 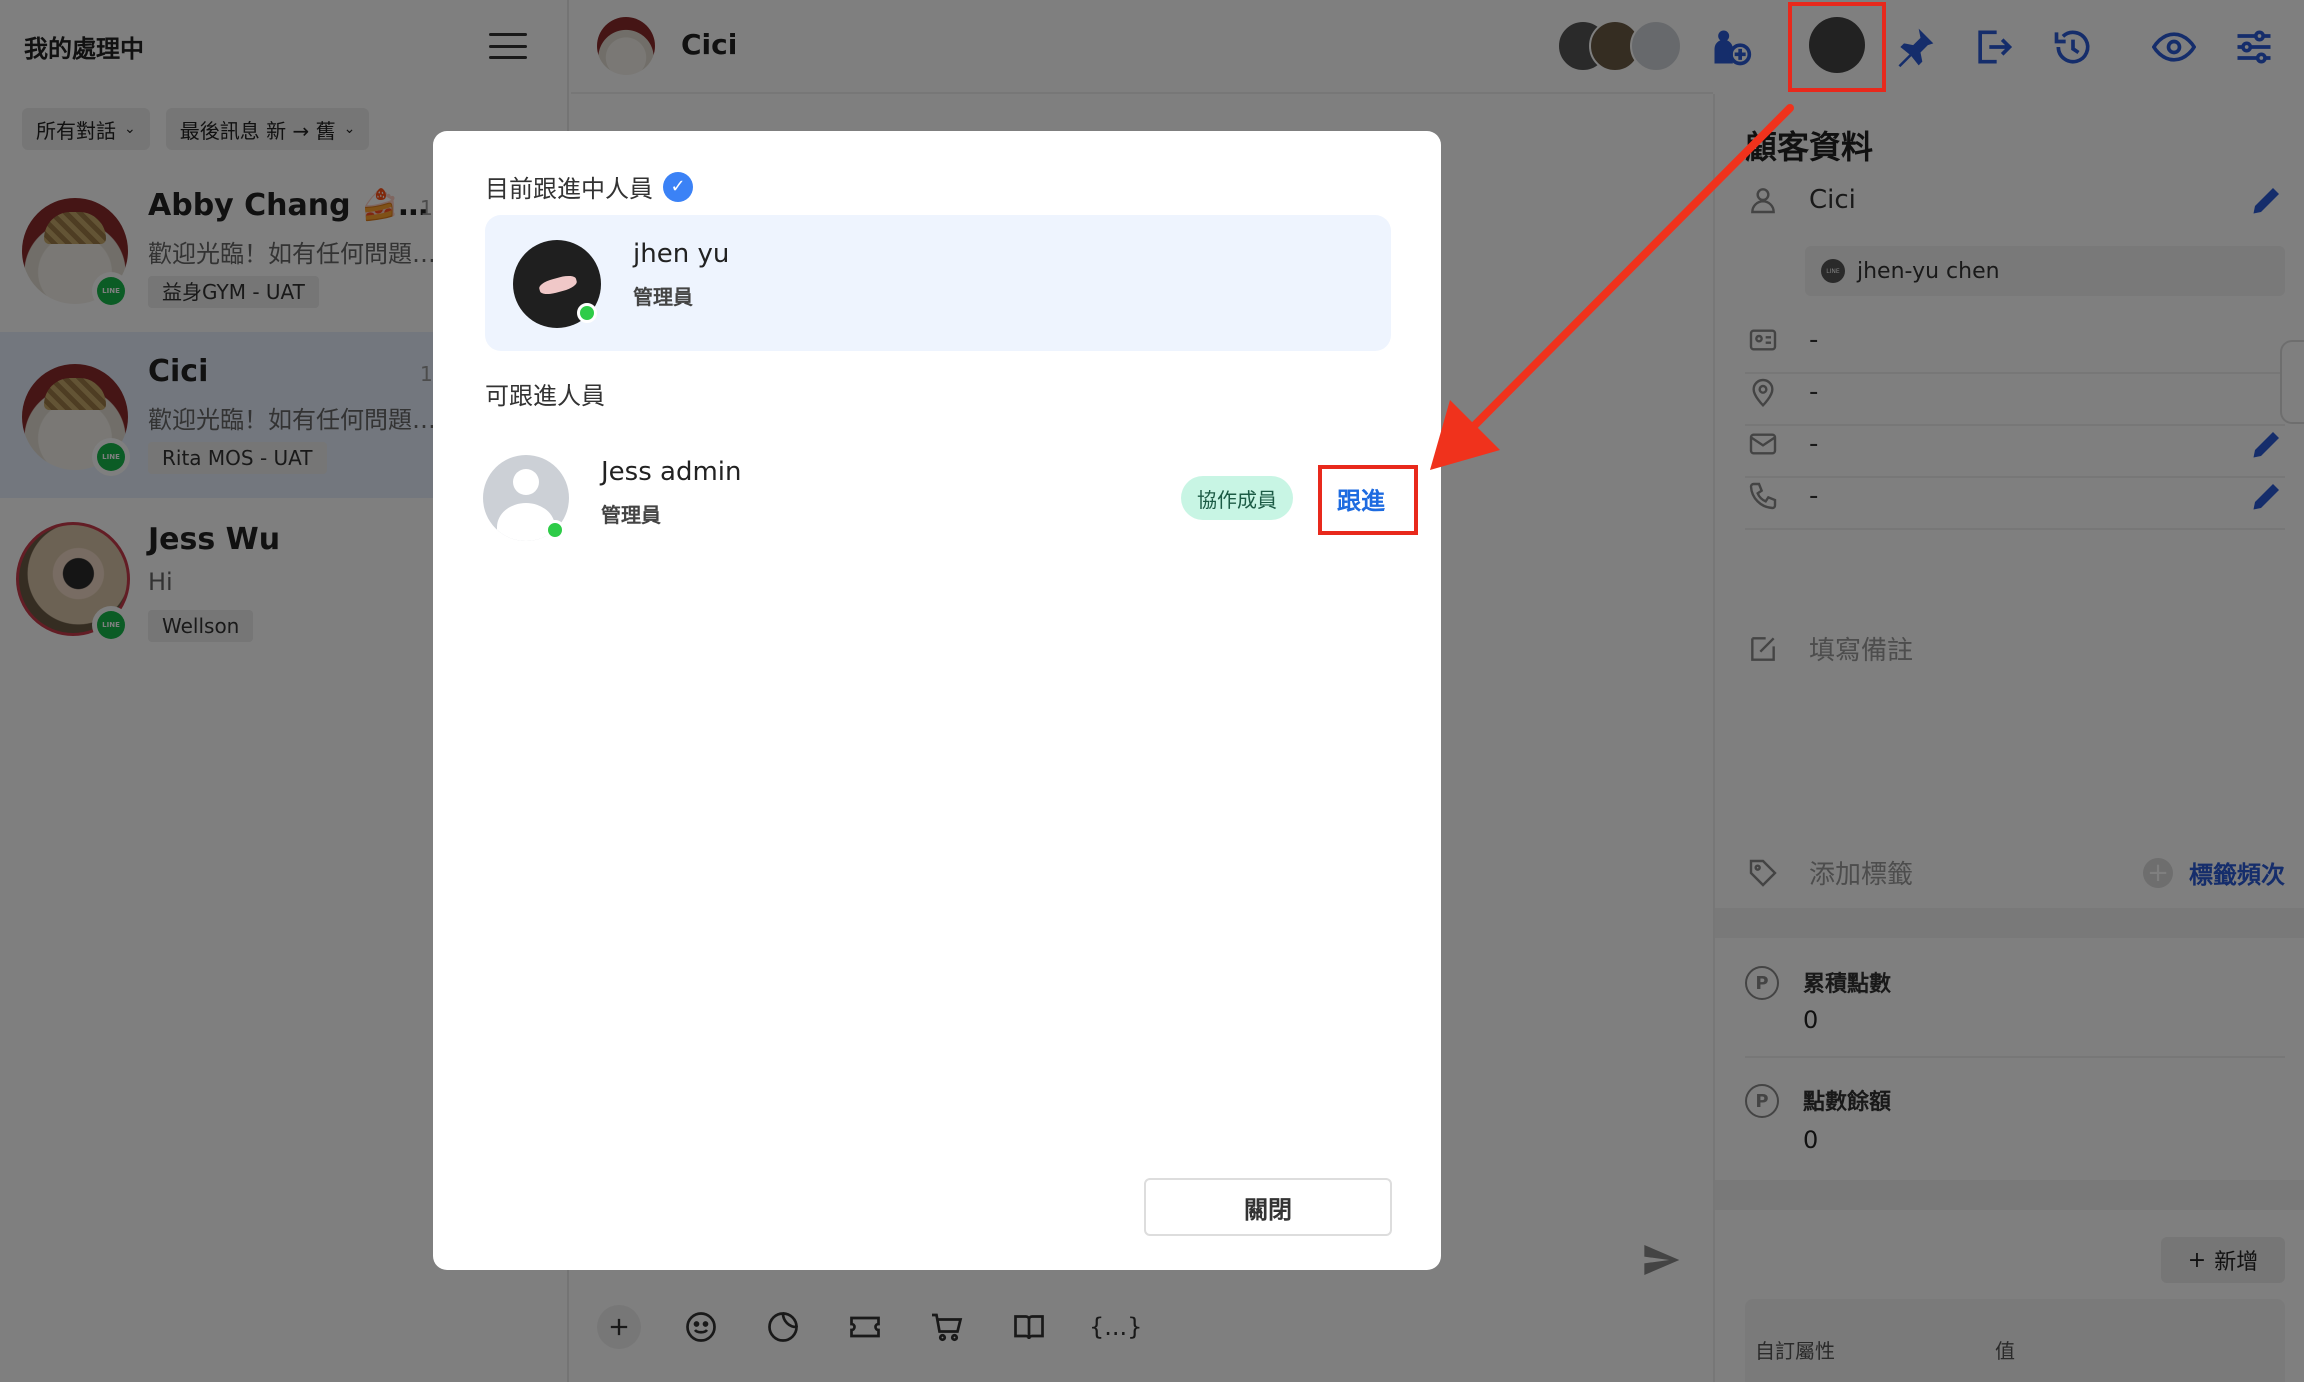 I want to click on available-follower-name: Jess admin, so click(x=671, y=472).